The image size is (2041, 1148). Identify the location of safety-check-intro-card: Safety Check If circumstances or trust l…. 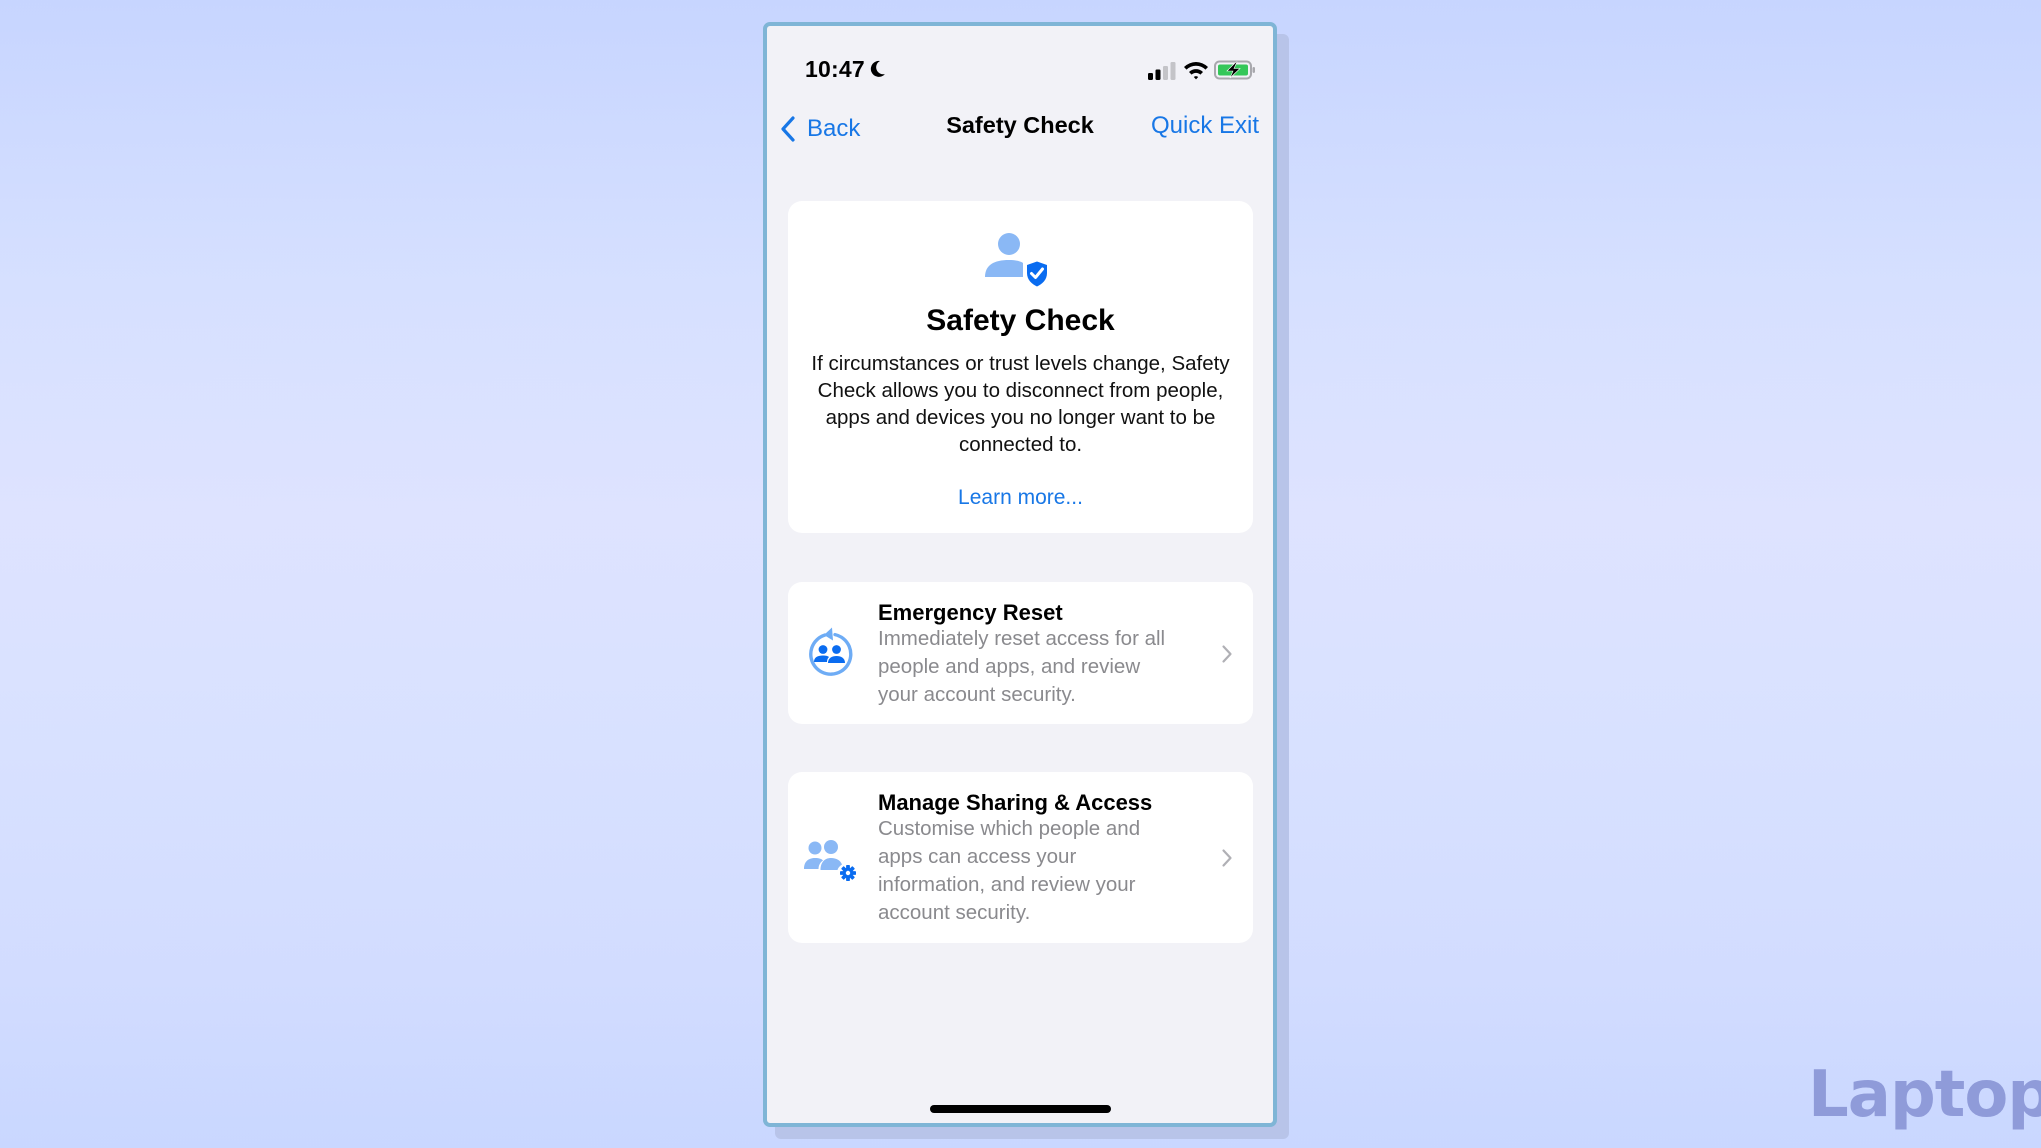
(1020, 367).